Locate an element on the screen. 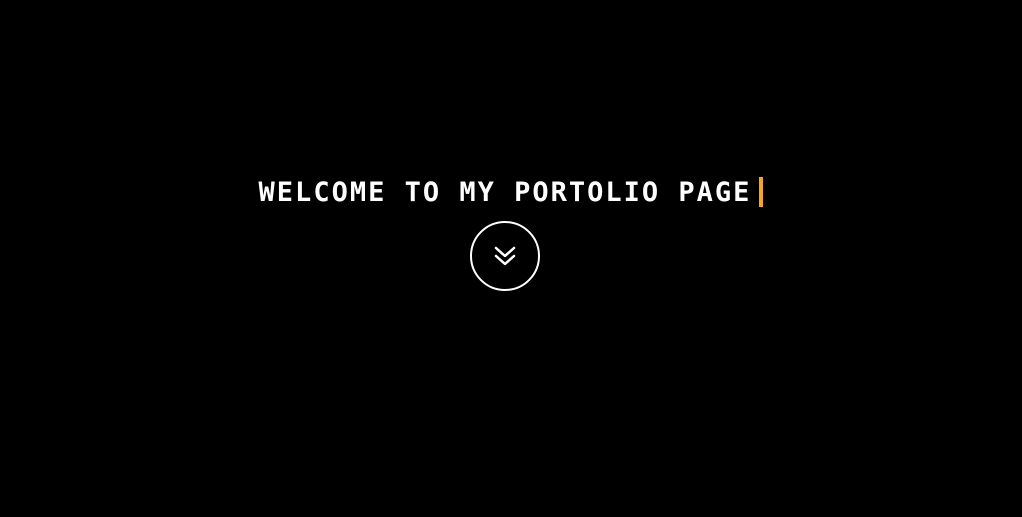  scroll-down-button is located at coordinates (505, 256).